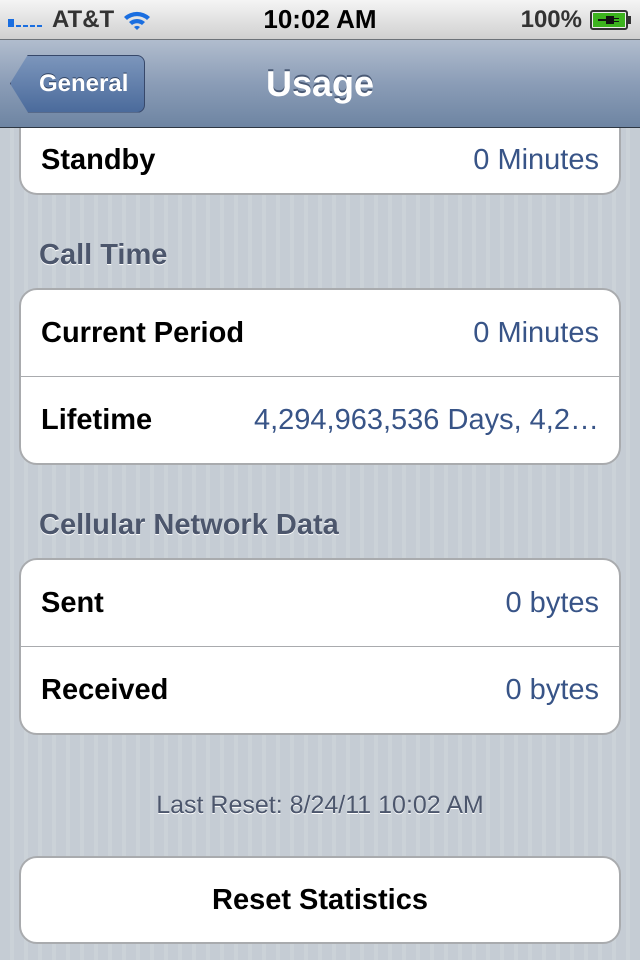  Describe the element at coordinates (26, 21) in the screenshot. I see `signal-icon` at that location.